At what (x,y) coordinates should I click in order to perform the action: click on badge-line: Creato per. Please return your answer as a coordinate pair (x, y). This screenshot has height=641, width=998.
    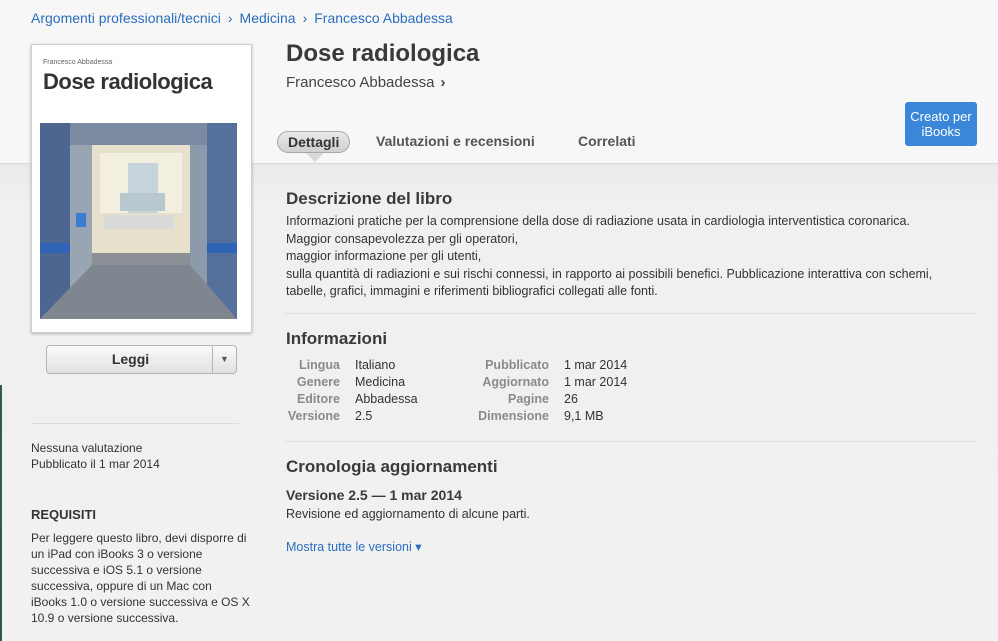
    Looking at the image, I should click on (941, 116).